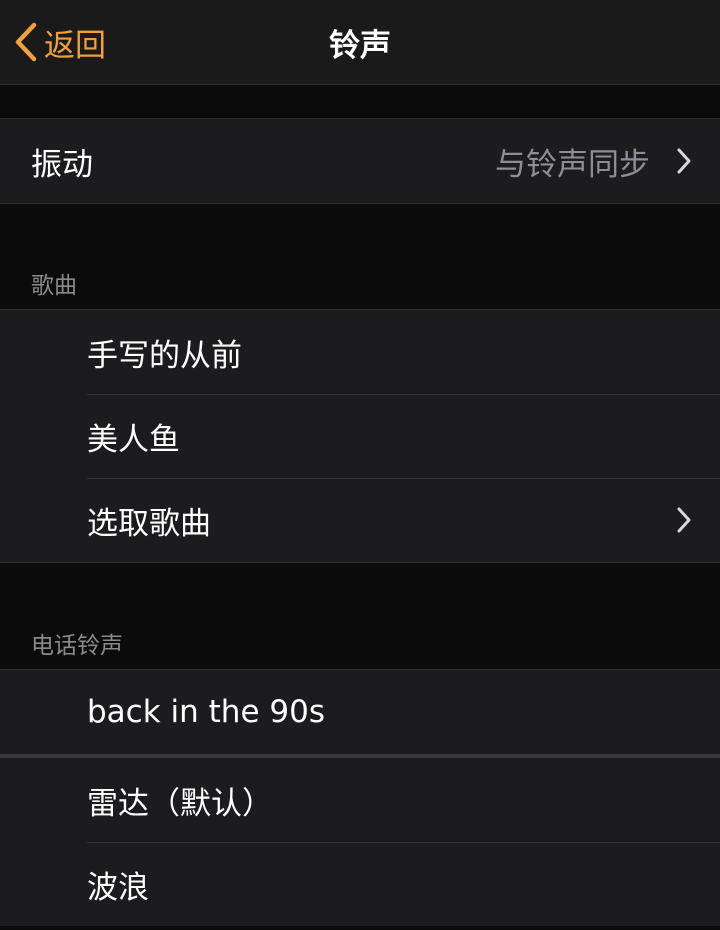  What do you see at coordinates (572, 164) in the screenshot?
I see `vibration-value: 与铃声同步` at bounding box center [572, 164].